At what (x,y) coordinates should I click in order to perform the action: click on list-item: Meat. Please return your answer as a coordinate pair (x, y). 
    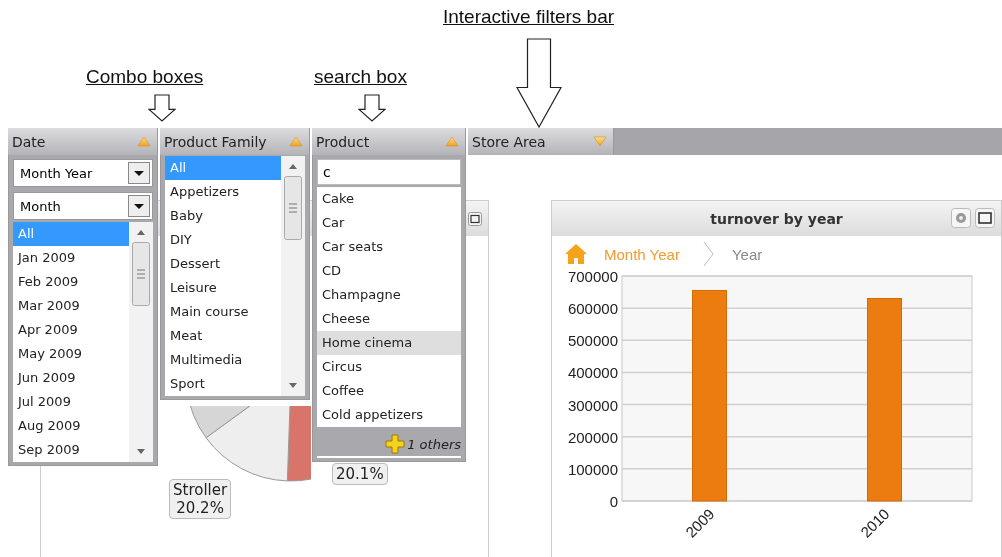
    Looking at the image, I should click on (223, 336).